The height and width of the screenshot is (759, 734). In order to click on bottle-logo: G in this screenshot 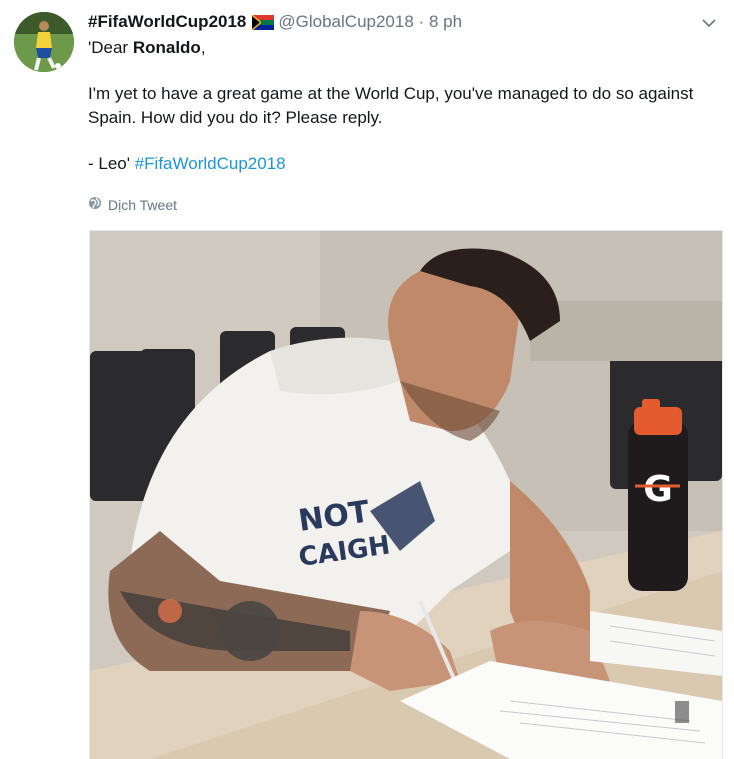, I will do `click(658, 489)`.